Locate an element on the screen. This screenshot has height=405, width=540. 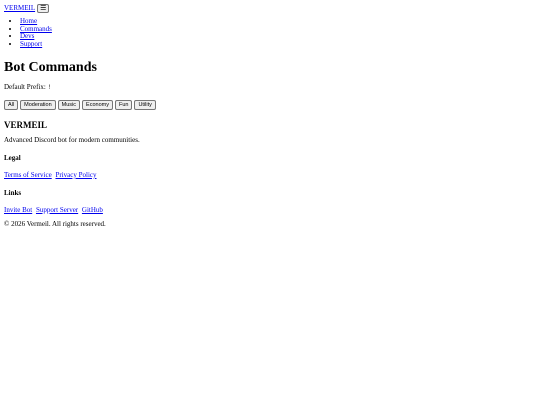
main-nav: Home Commands Devs Support is located at coordinates (270, 33).